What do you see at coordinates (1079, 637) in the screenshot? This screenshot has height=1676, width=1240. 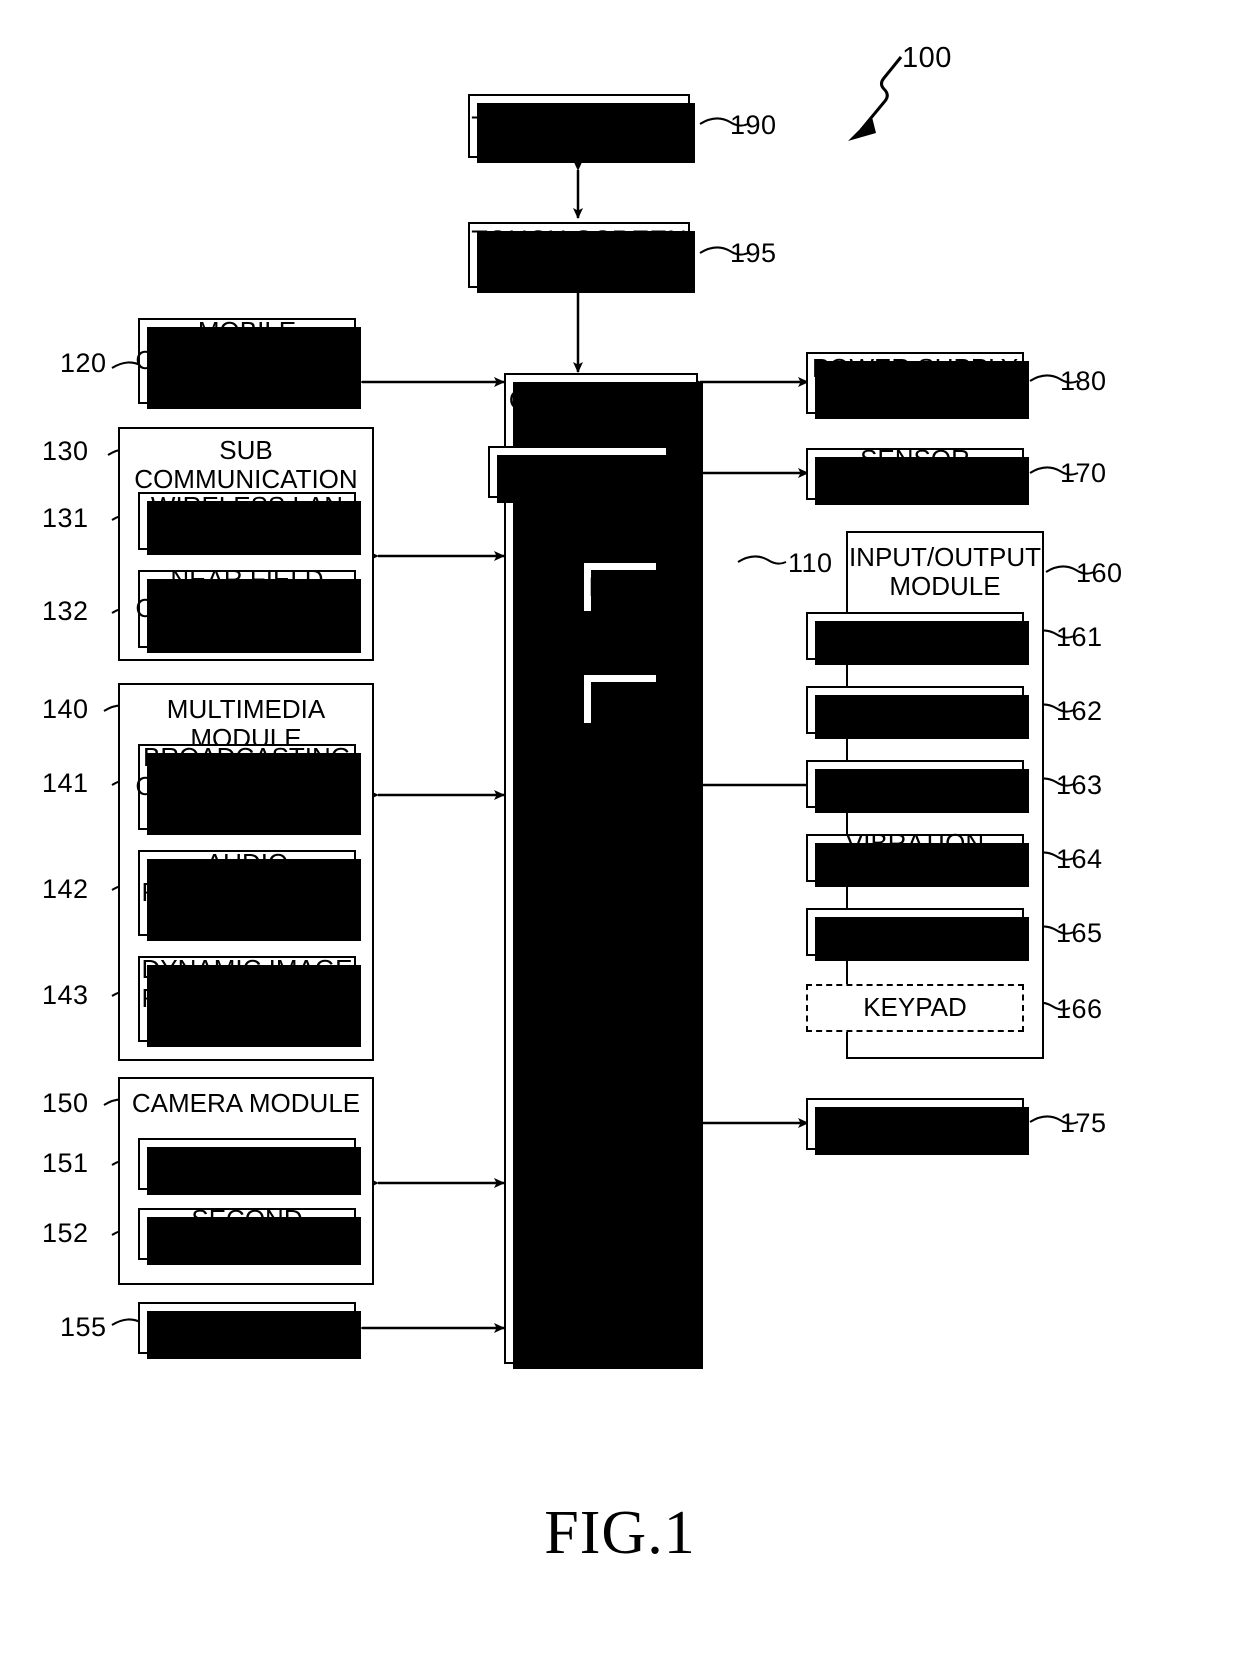 I see `ref-161: 161` at bounding box center [1079, 637].